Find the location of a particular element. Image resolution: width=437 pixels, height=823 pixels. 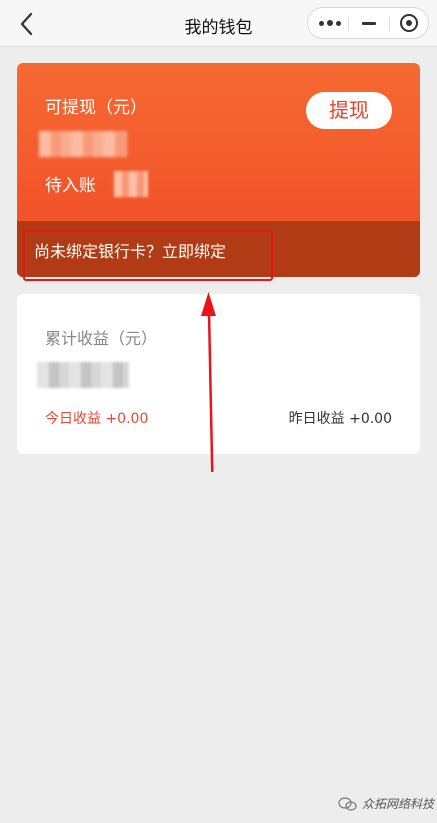

nav-bar: 我的钱包 is located at coordinates (218, 23).